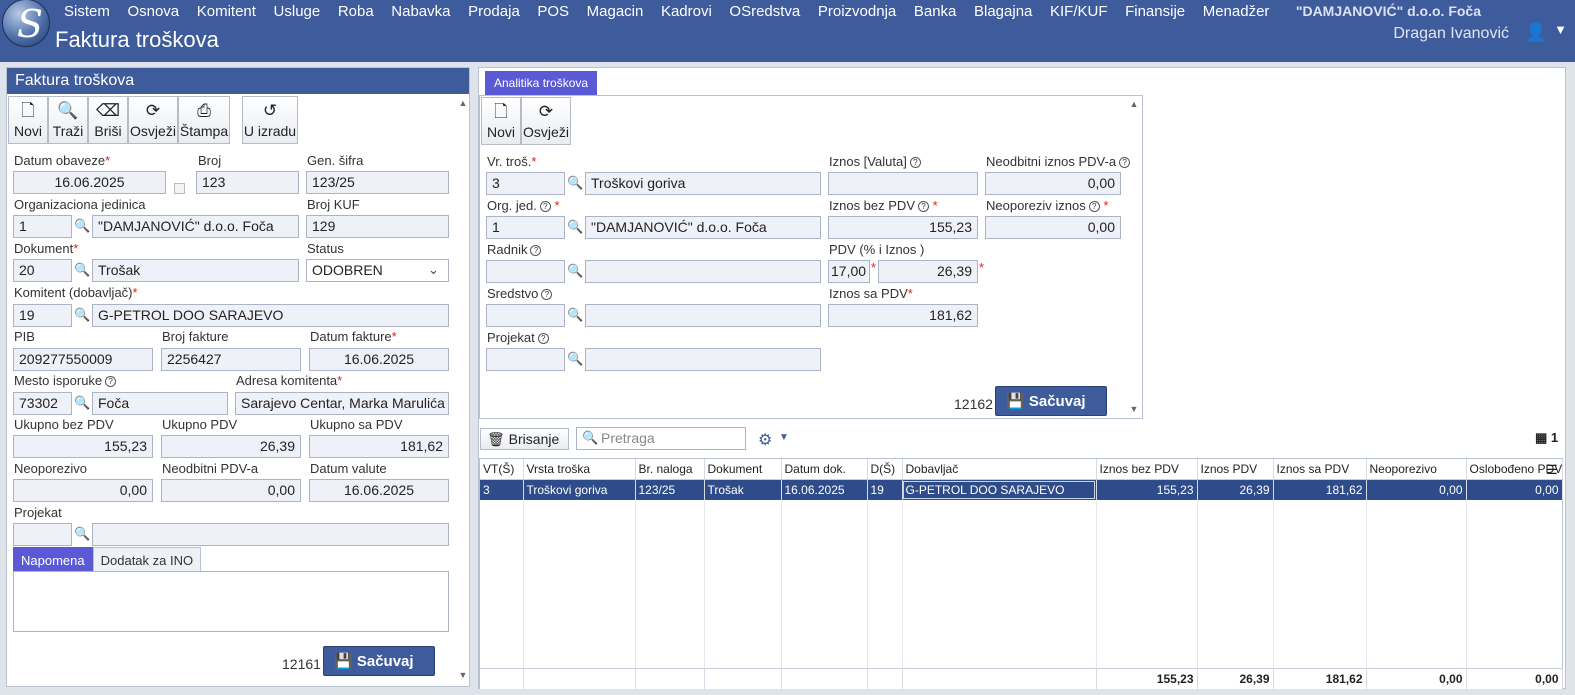 Image resolution: width=1575 pixels, height=695 pixels. What do you see at coordinates (579, 469) in the screenshot?
I see `column-header: Vrsta troška` at bounding box center [579, 469].